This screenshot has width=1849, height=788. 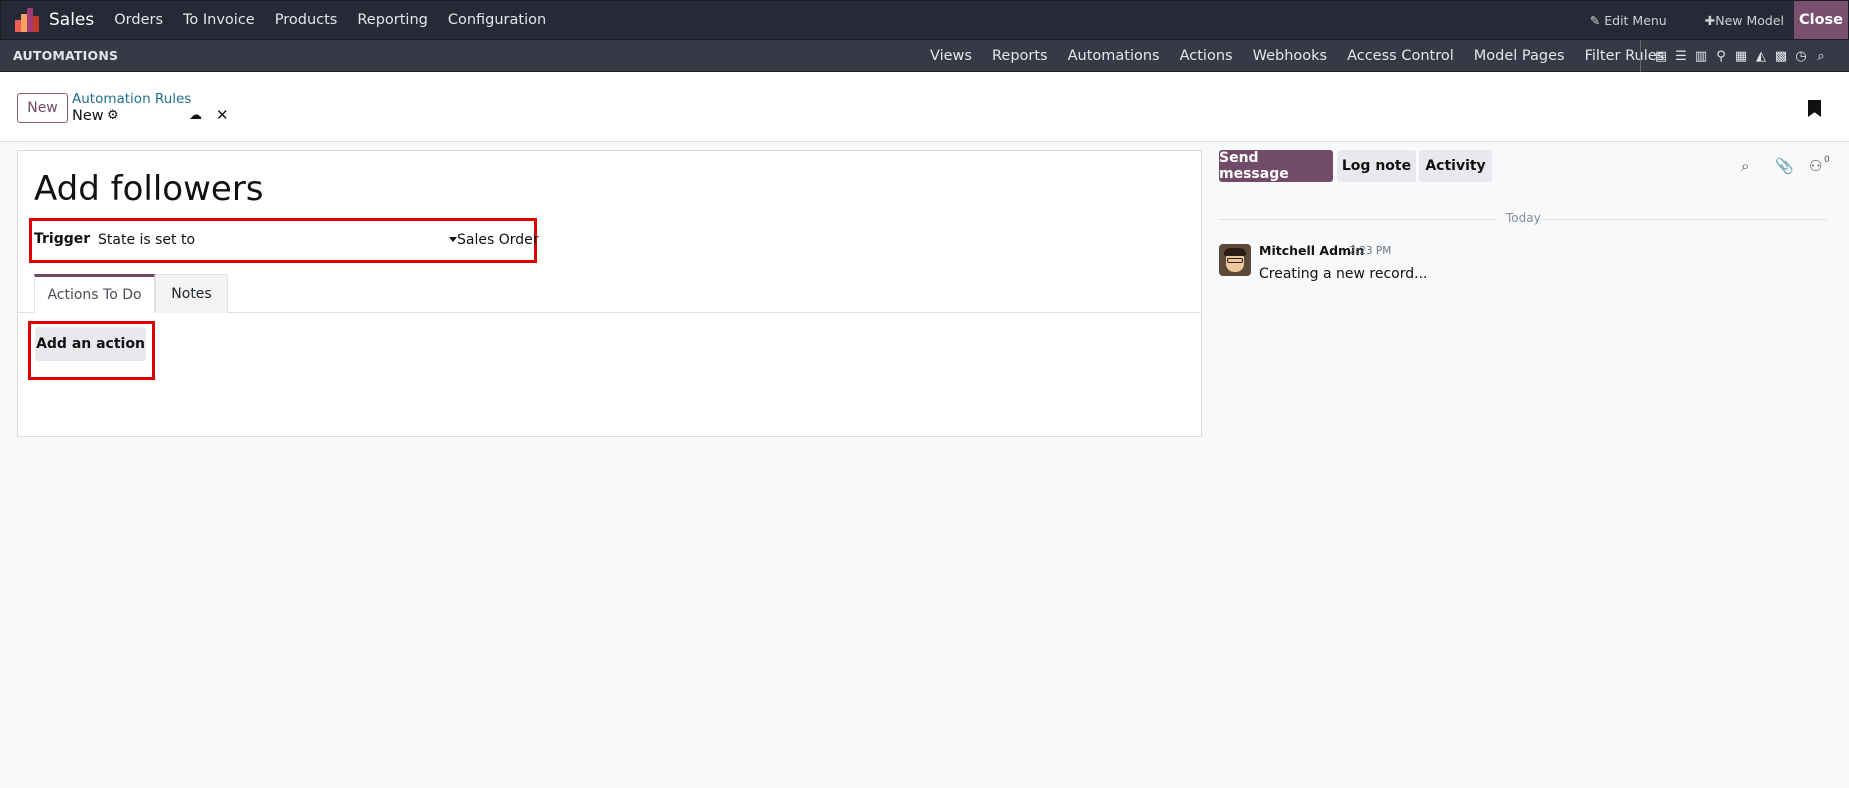 What do you see at coordinates (71, 20) in the screenshot?
I see `app-name: Sales` at bounding box center [71, 20].